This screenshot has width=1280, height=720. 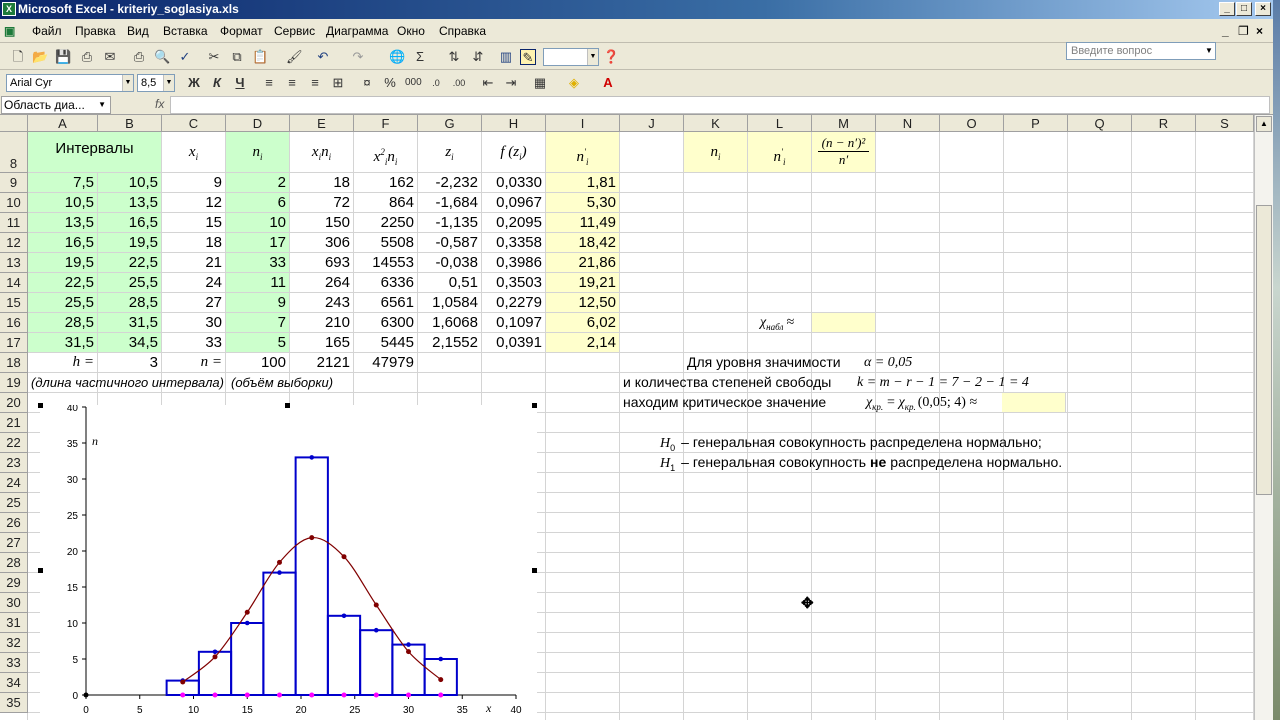 I want to click on row-header: 18, so click(x=14, y=363).